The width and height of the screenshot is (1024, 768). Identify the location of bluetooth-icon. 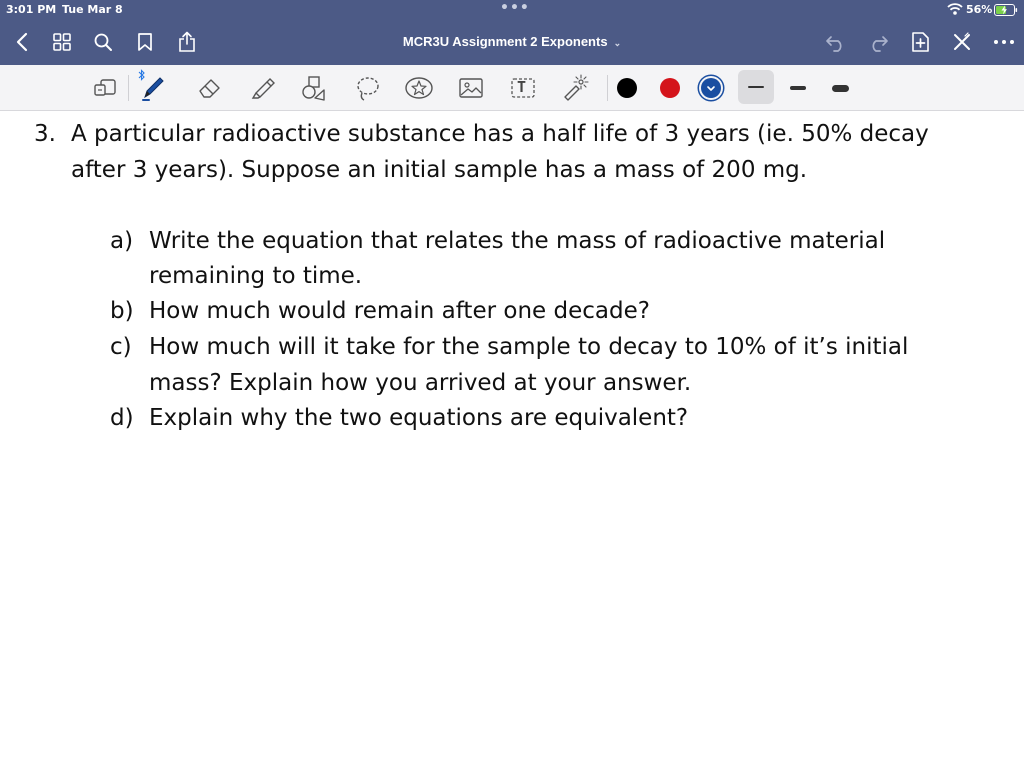
(141, 75).